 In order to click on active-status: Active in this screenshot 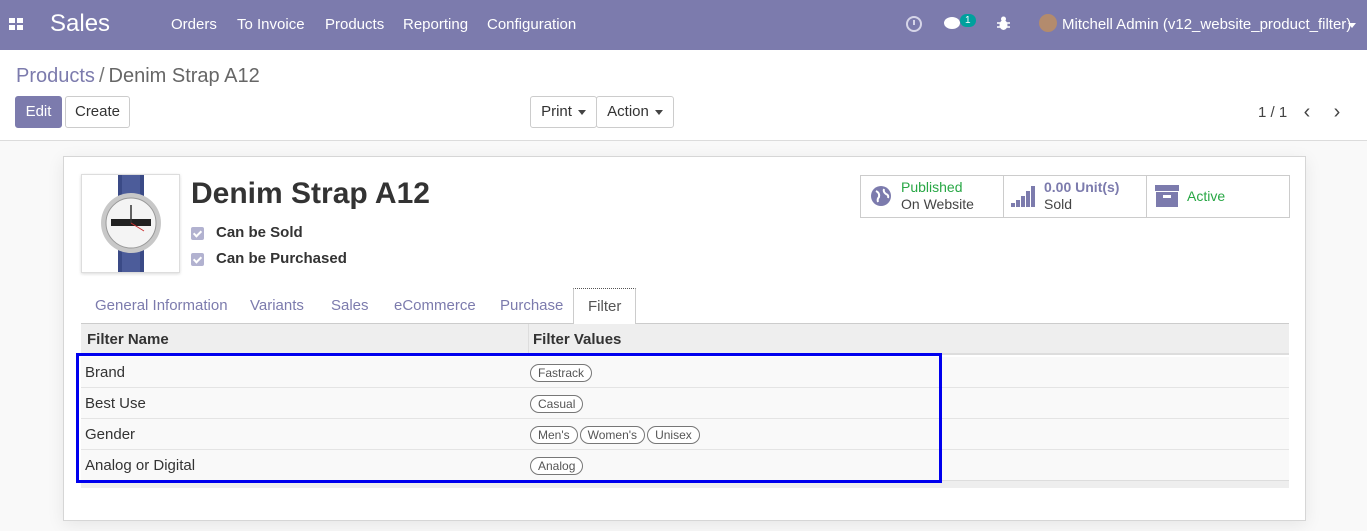, I will do `click(1206, 196)`.